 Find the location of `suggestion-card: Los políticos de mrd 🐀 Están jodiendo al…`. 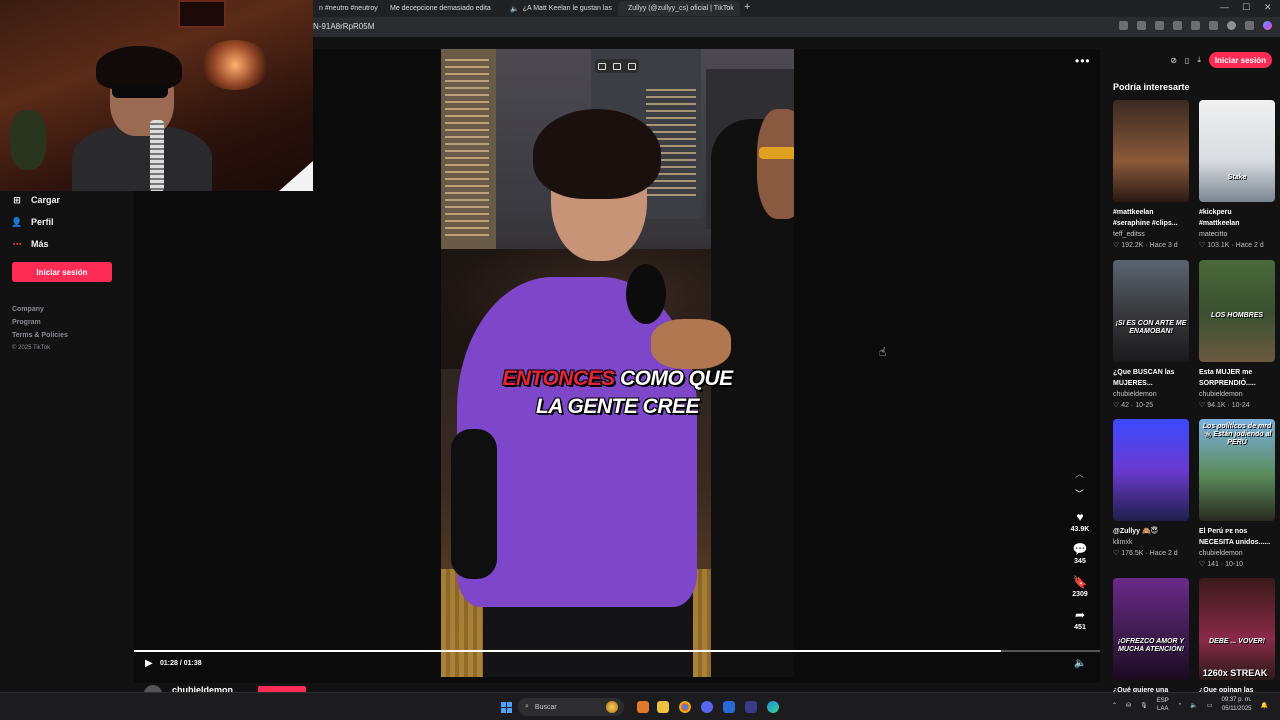

suggestion-card: Los políticos de mrd 🐀 Están jodiendo al… is located at coordinates (1237, 494).